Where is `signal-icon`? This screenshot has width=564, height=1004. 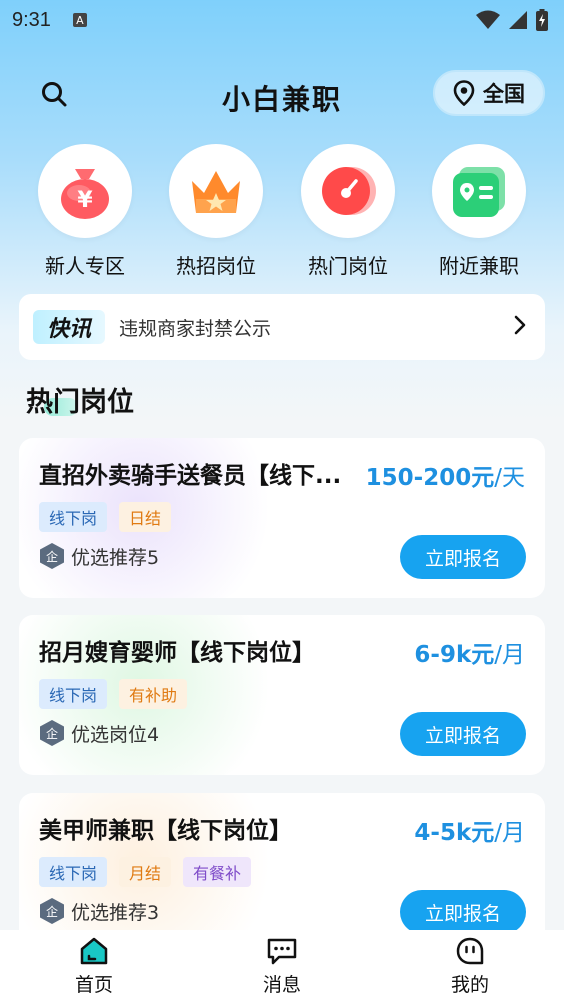
signal-icon is located at coordinates (518, 20).